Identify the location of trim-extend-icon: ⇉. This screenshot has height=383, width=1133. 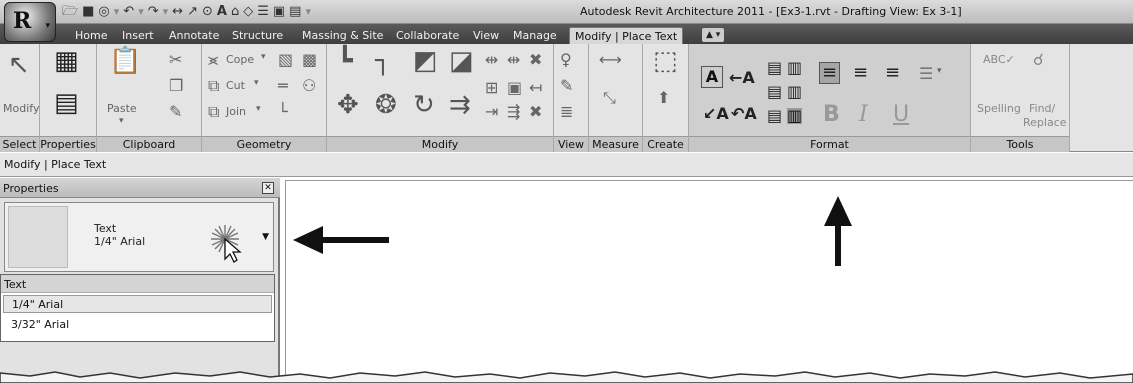
(460, 105).